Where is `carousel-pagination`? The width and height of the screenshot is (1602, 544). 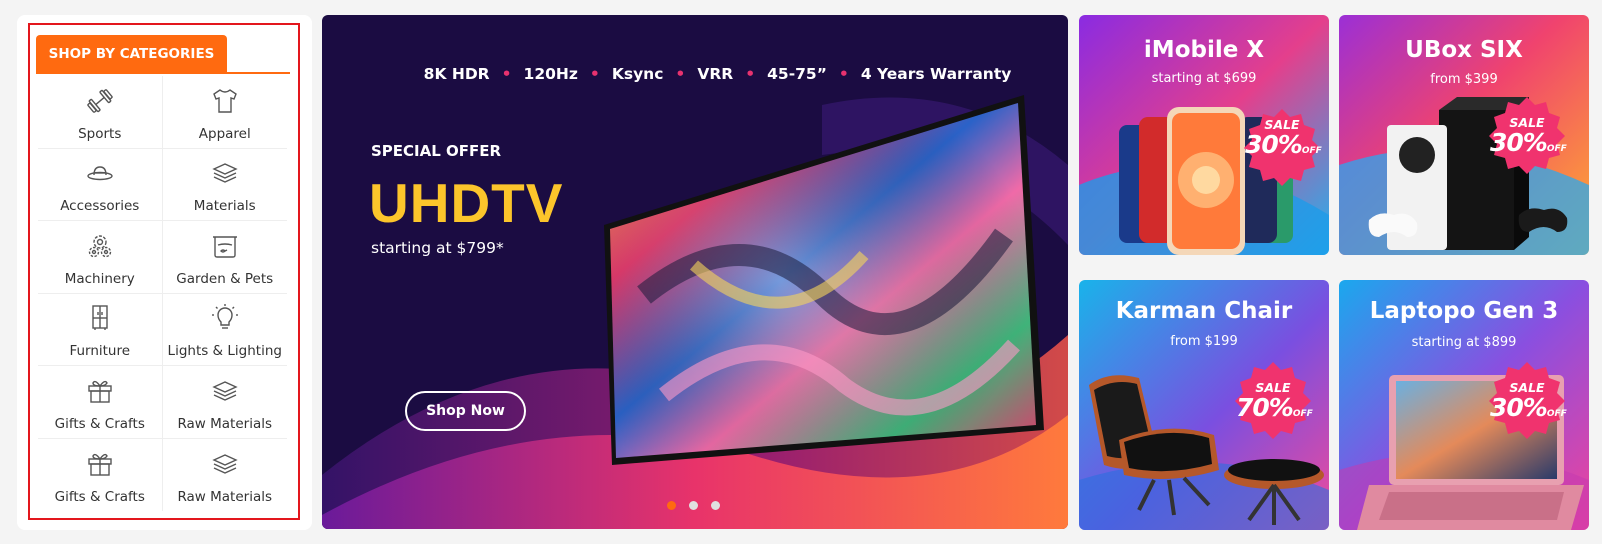 carousel-pagination is located at coordinates (693, 505).